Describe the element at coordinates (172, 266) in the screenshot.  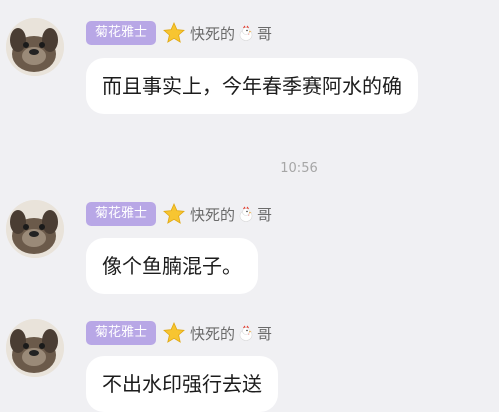
I see `message-bubble: 像个鱼腩混子。` at that location.